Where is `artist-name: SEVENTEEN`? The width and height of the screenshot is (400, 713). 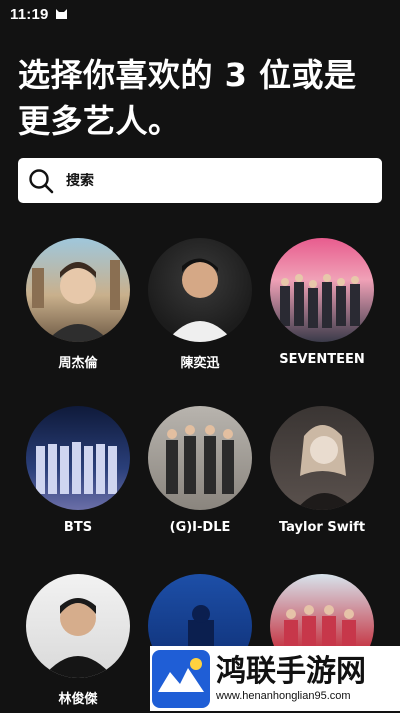 artist-name: SEVENTEEN is located at coordinates (322, 359).